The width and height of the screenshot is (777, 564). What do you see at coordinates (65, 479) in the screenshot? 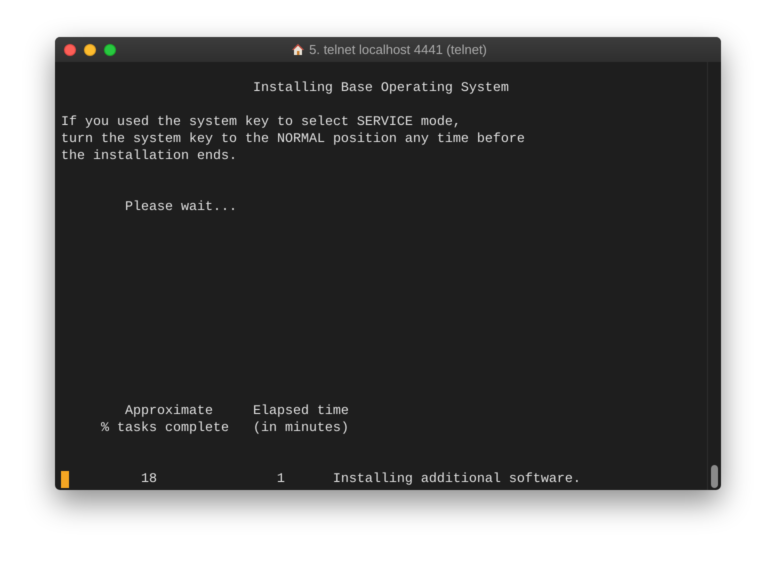
I see `cursor-block` at bounding box center [65, 479].